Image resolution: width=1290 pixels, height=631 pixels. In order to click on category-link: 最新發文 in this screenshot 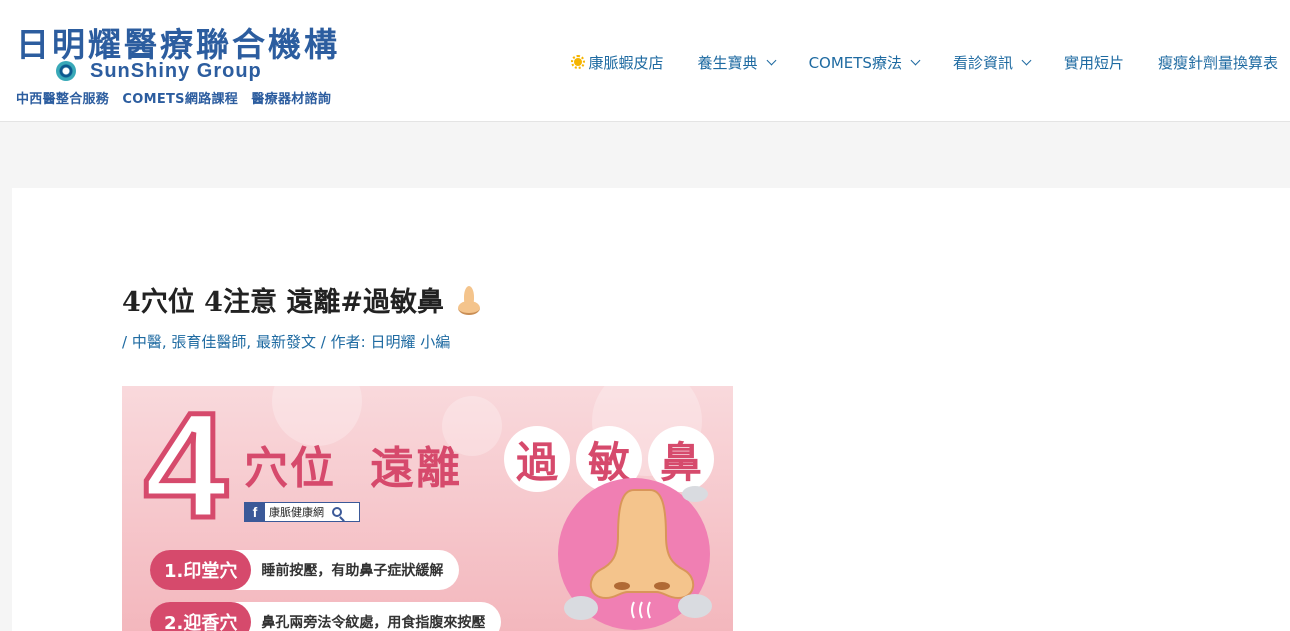, I will do `click(286, 342)`.